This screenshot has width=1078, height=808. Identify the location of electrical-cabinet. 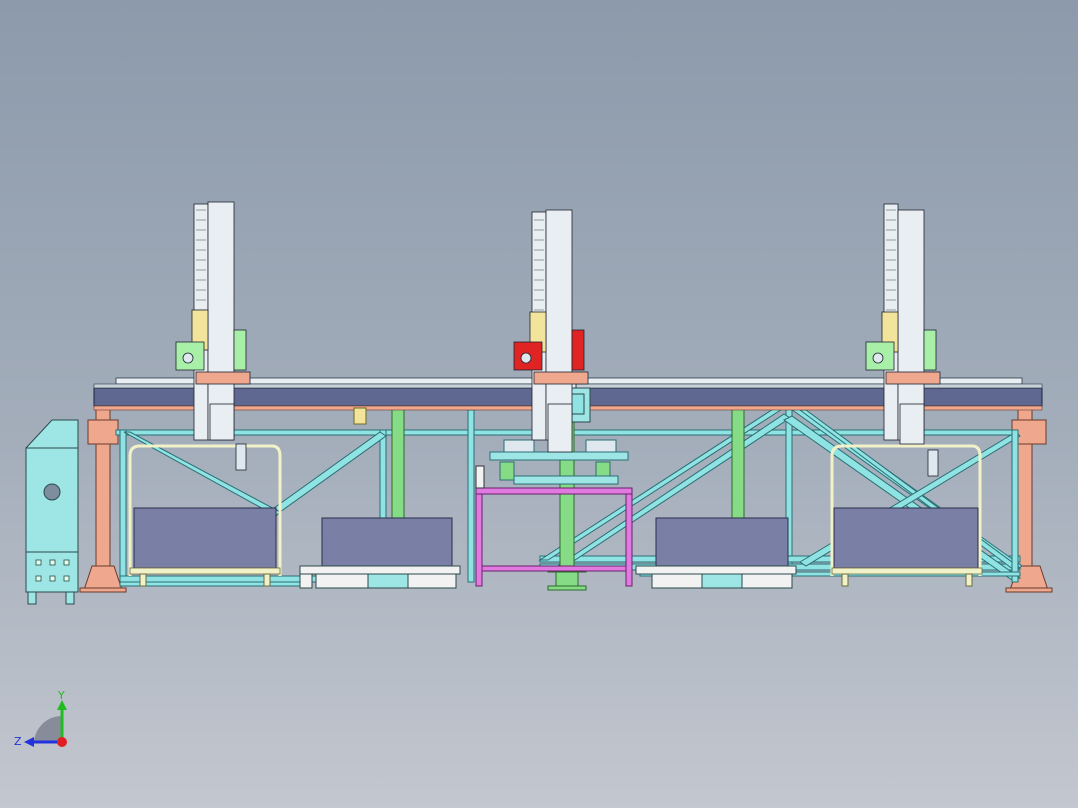
(52, 512).